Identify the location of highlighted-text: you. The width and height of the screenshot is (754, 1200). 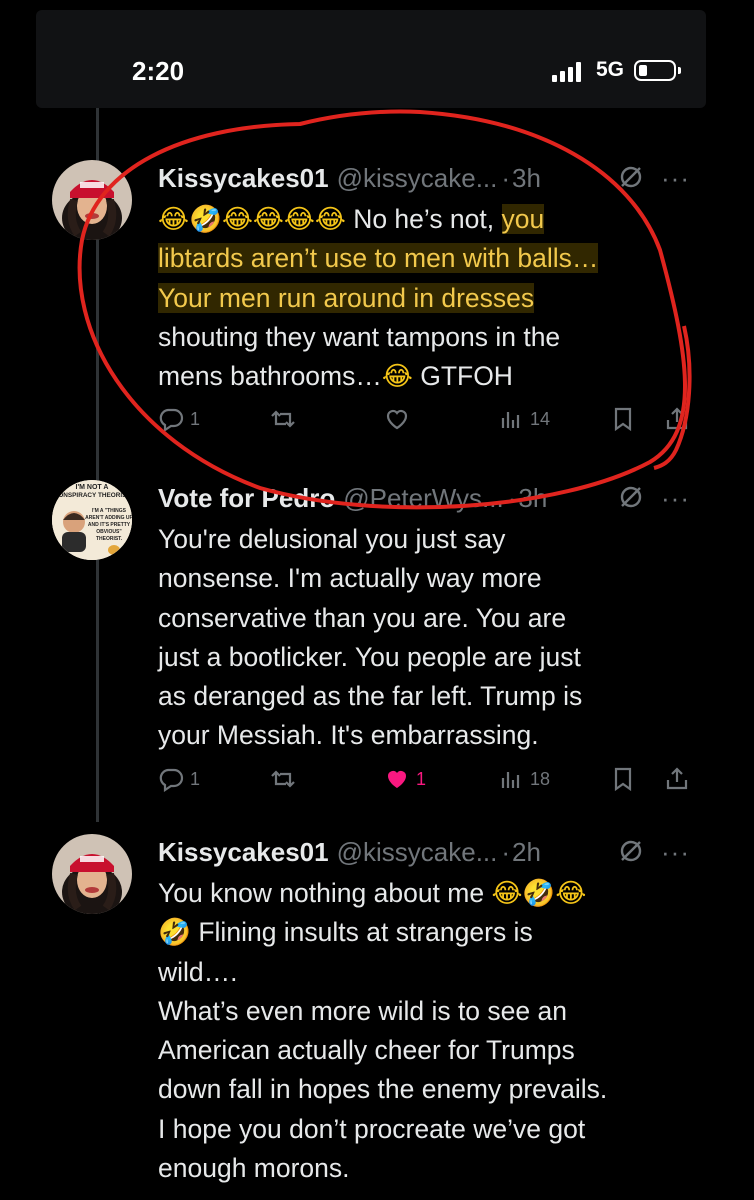
(523, 219).